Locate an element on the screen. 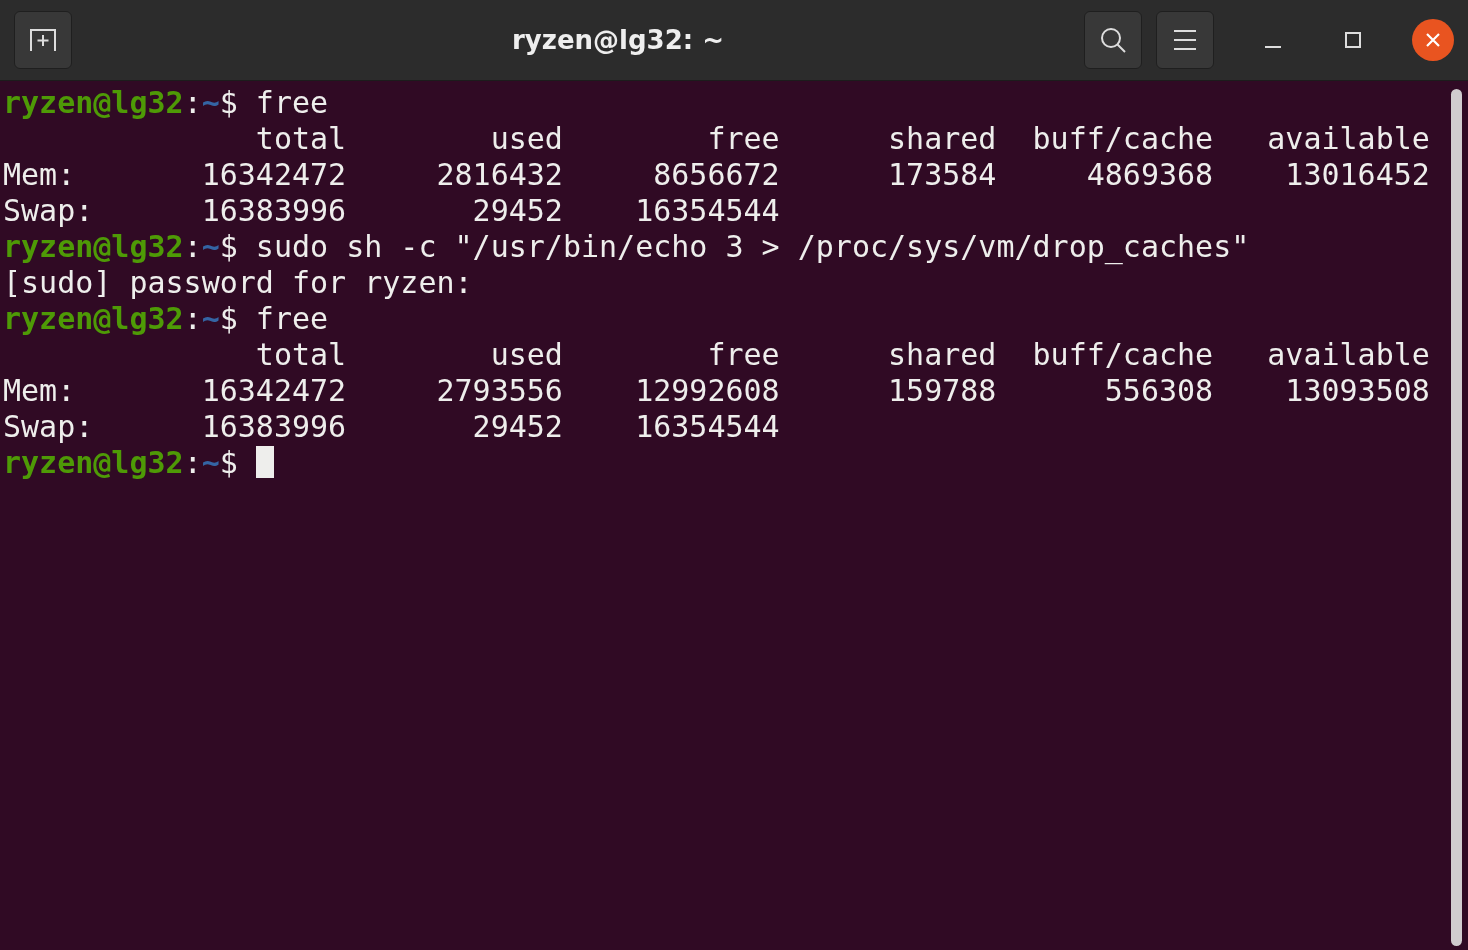  menu-button is located at coordinates (1185, 40).